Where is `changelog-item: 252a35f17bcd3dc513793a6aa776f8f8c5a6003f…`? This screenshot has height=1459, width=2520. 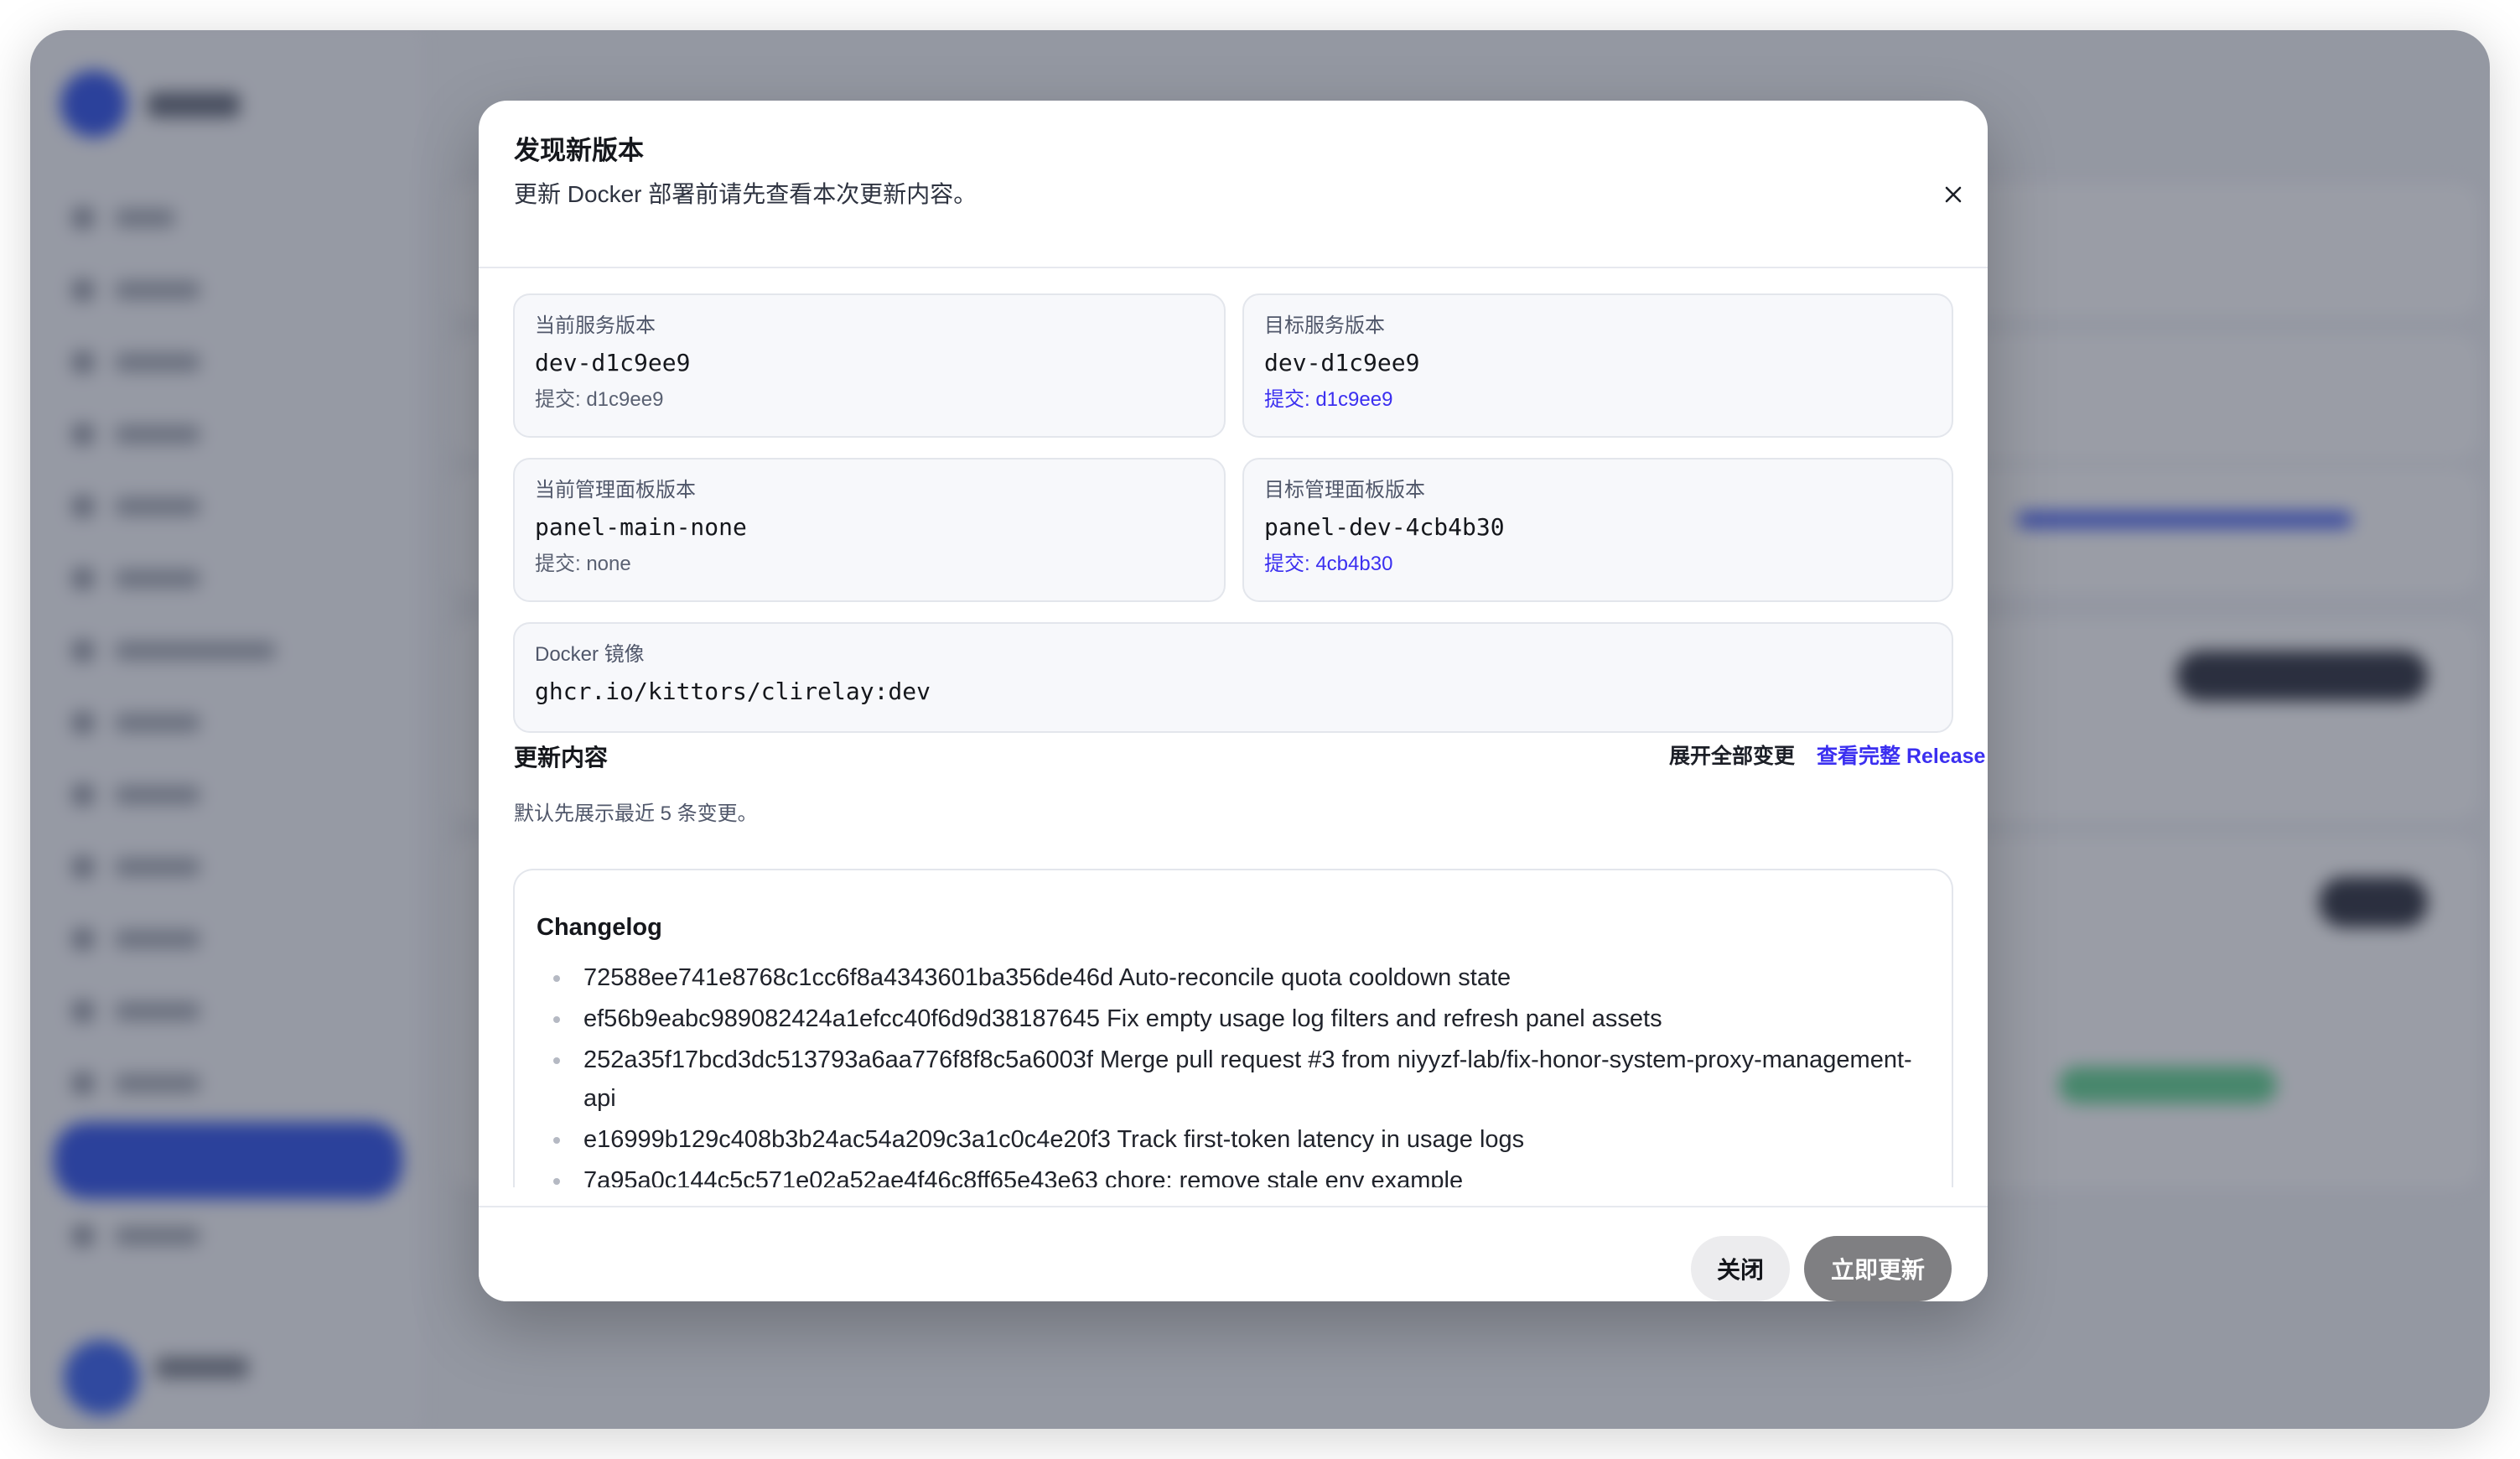
changelog-item: 252a35f17bcd3dc513793a6aa776f8f8c5a6003f… is located at coordinates (1233, 1079).